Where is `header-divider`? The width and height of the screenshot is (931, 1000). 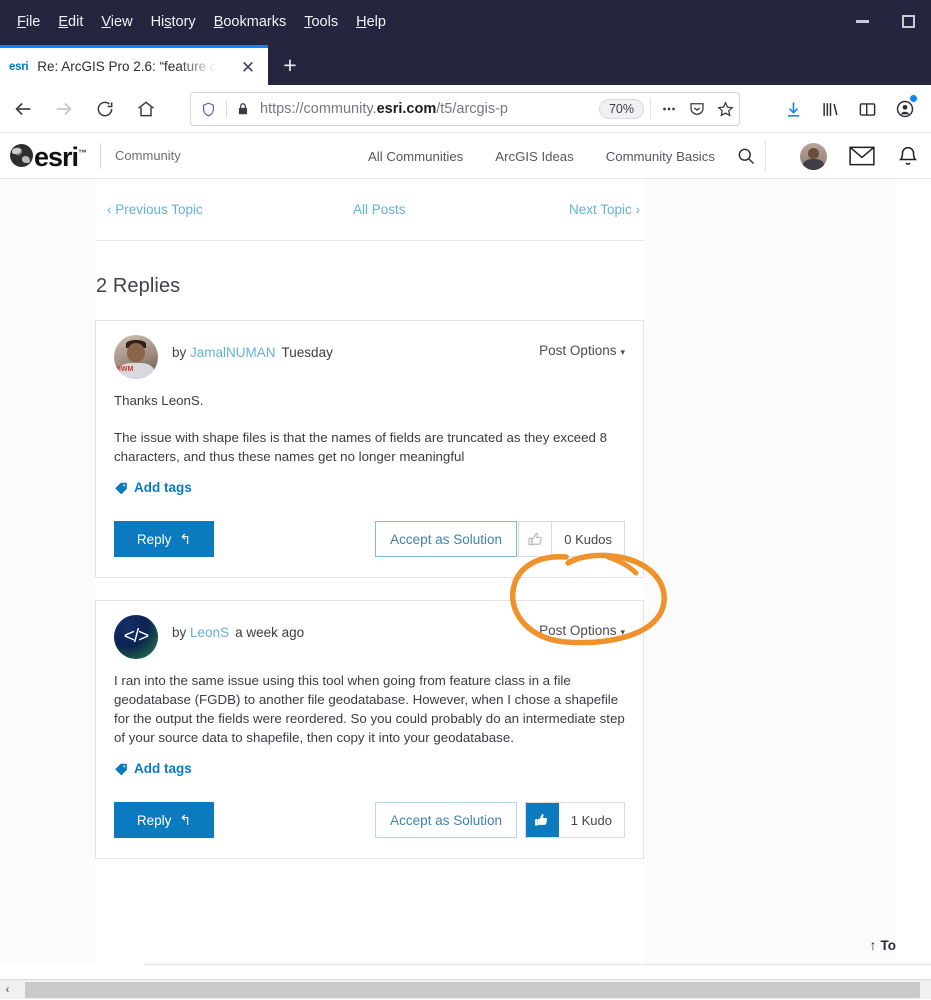 header-divider is located at coordinates (100, 156).